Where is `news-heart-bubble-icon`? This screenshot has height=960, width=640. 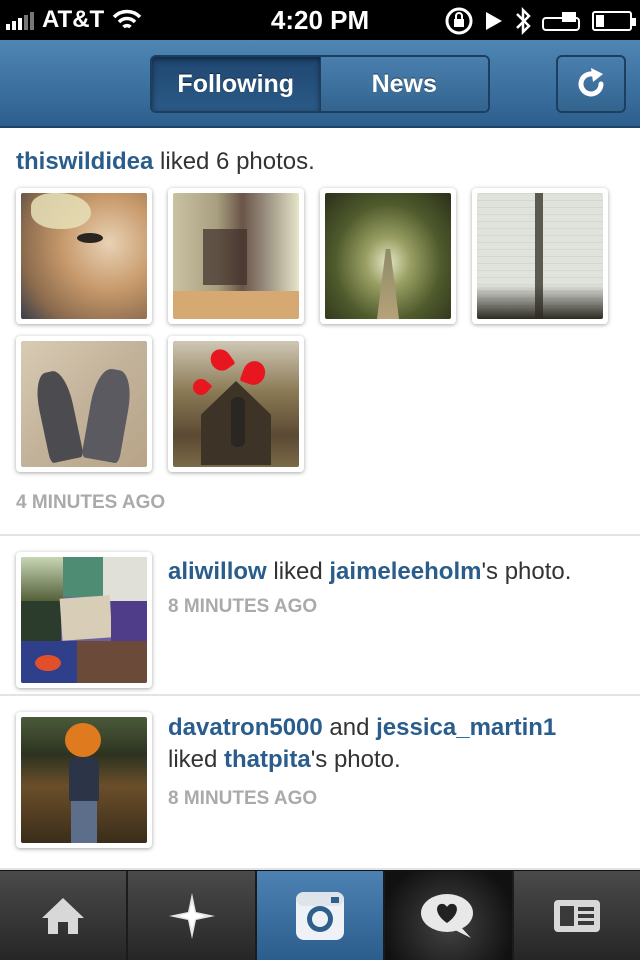
news-heart-bubble-icon is located at coordinates (447, 915).